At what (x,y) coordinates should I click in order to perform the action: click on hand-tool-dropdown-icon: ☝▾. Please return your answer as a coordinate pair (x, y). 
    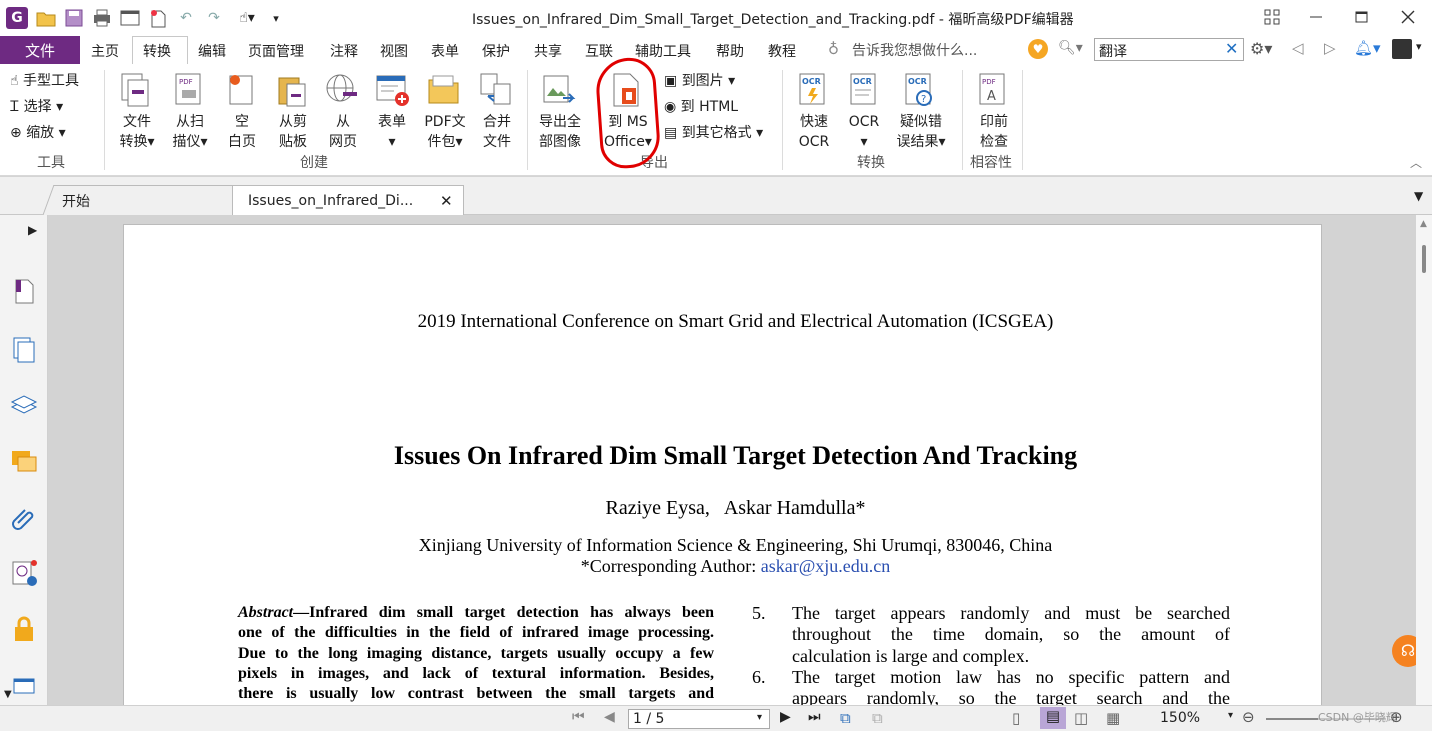
    Looking at the image, I should click on (247, 18).